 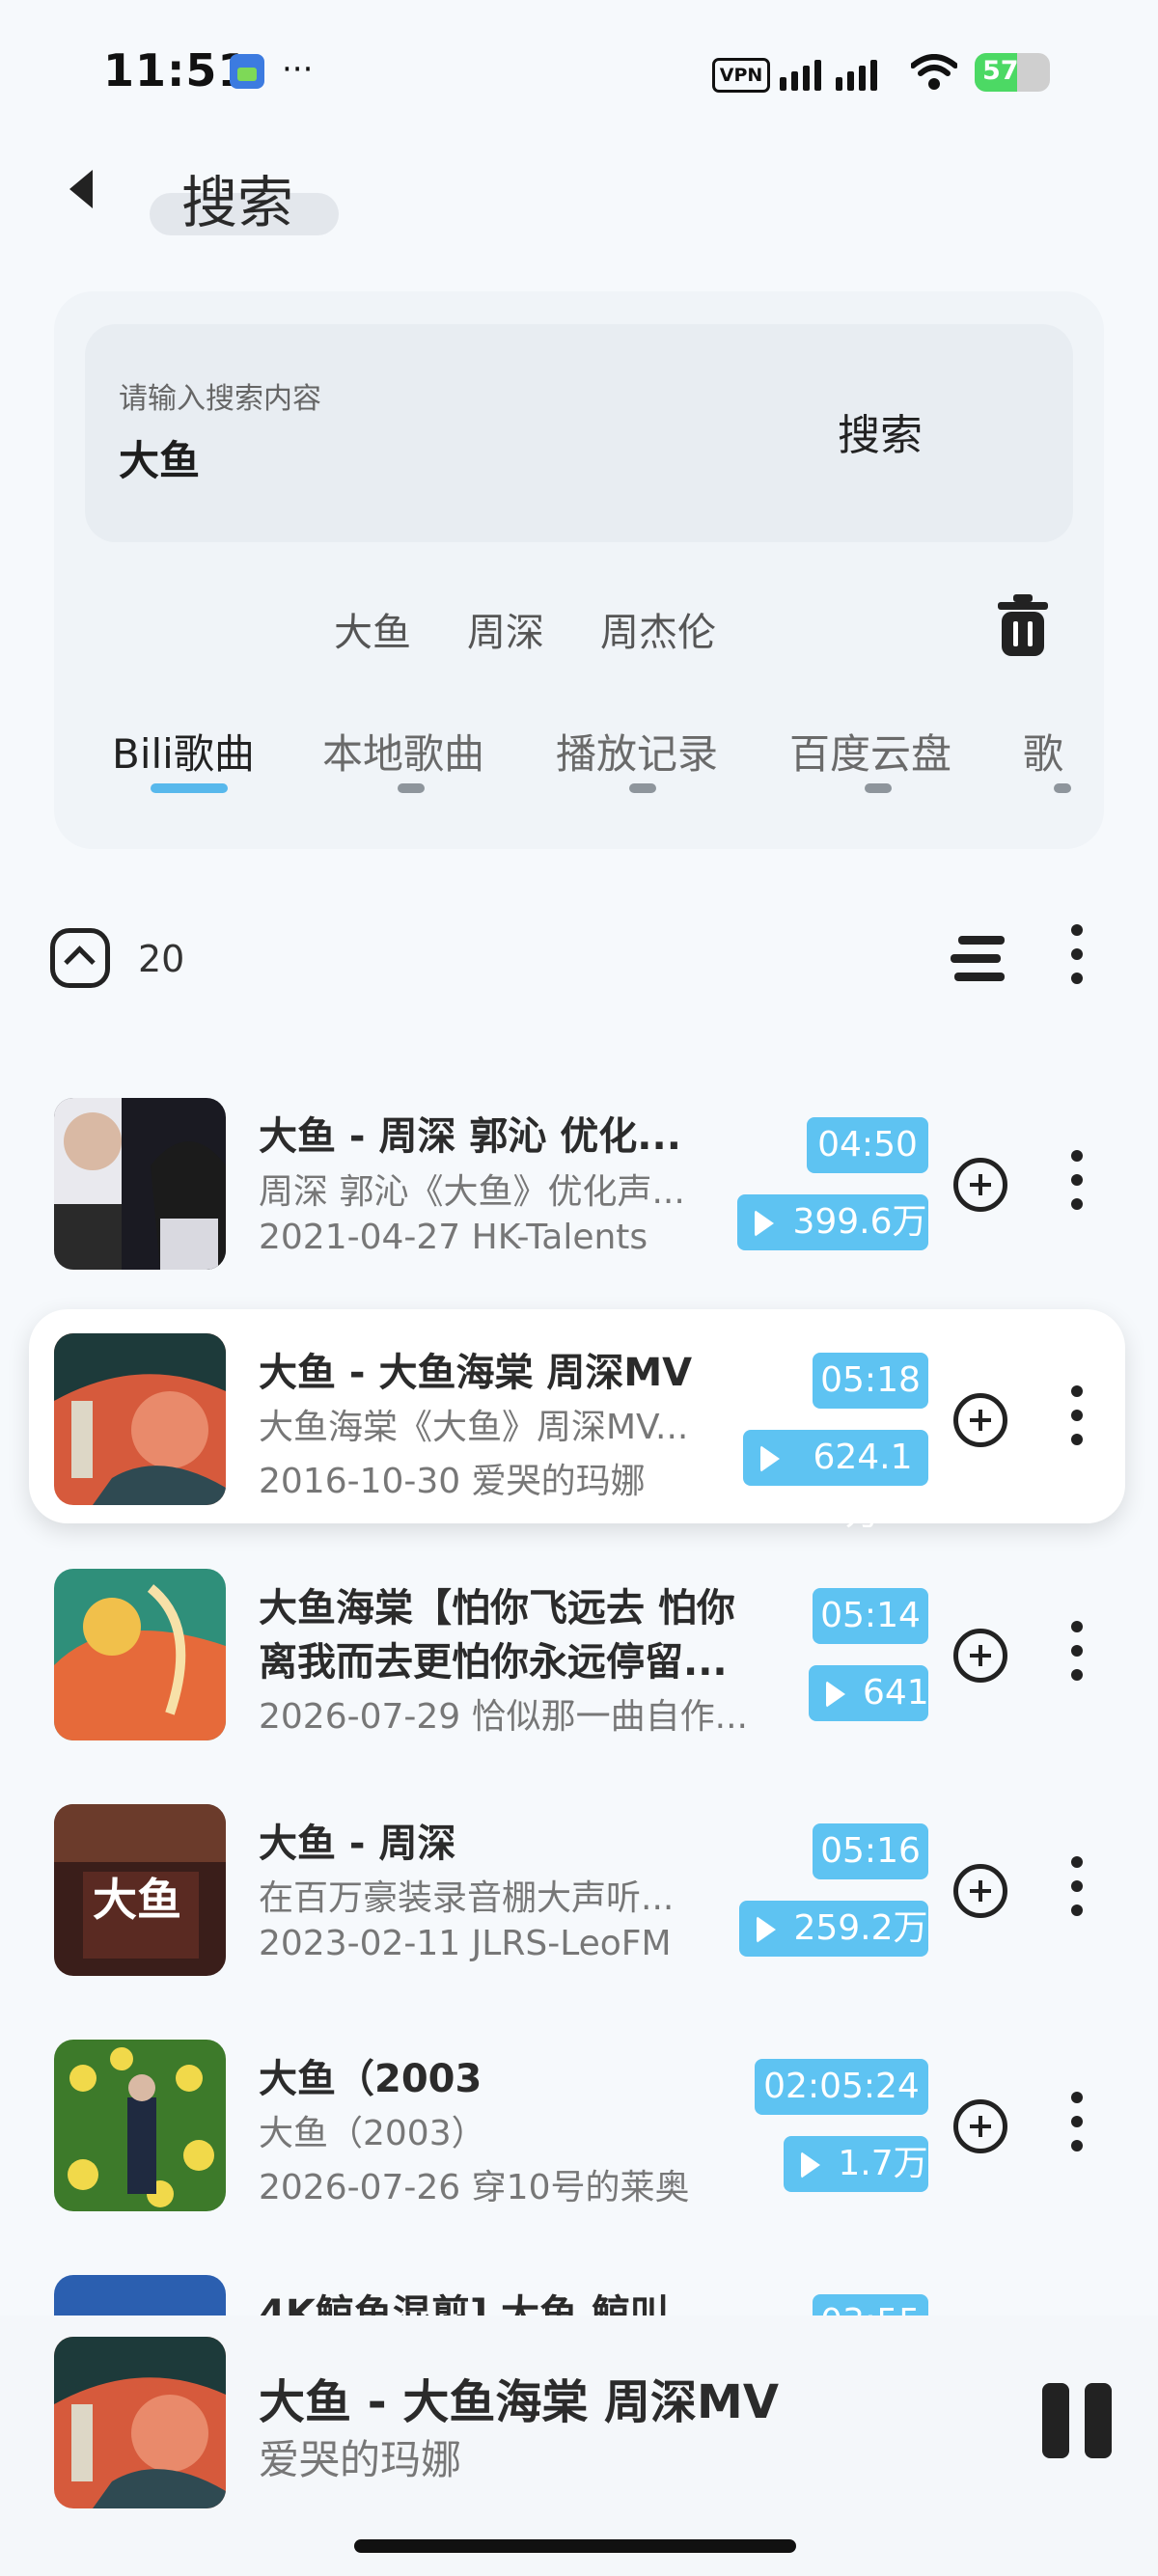 What do you see at coordinates (161, 959) in the screenshot?
I see `result-count: 20` at bounding box center [161, 959].